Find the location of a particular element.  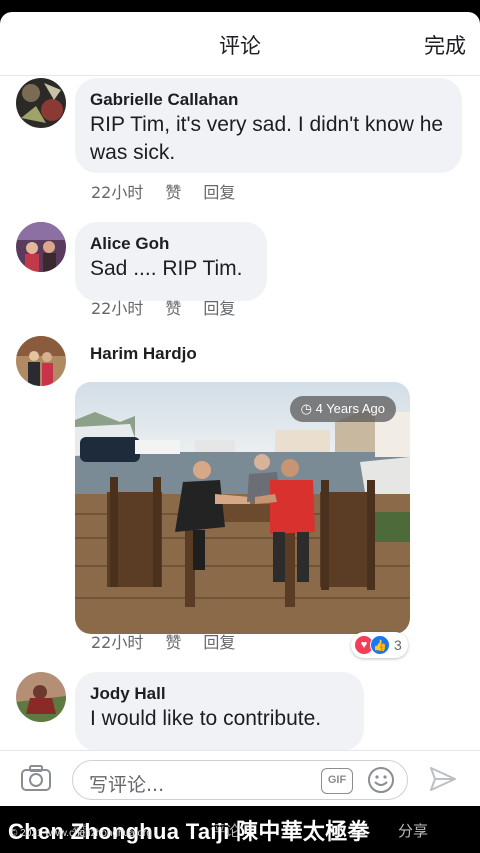

reaction-summary: ♥ 👍 3 is located at coordinates (379, 645).